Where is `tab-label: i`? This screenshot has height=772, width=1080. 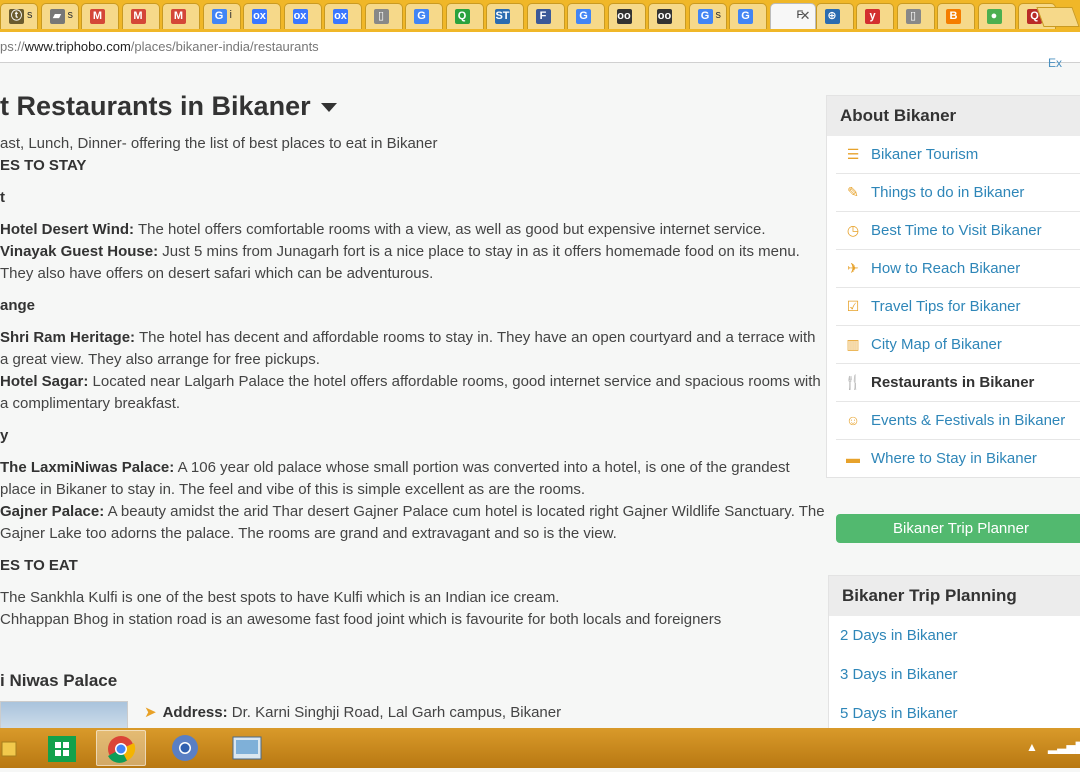
tab-label: i is located at coordinates (230, 15).